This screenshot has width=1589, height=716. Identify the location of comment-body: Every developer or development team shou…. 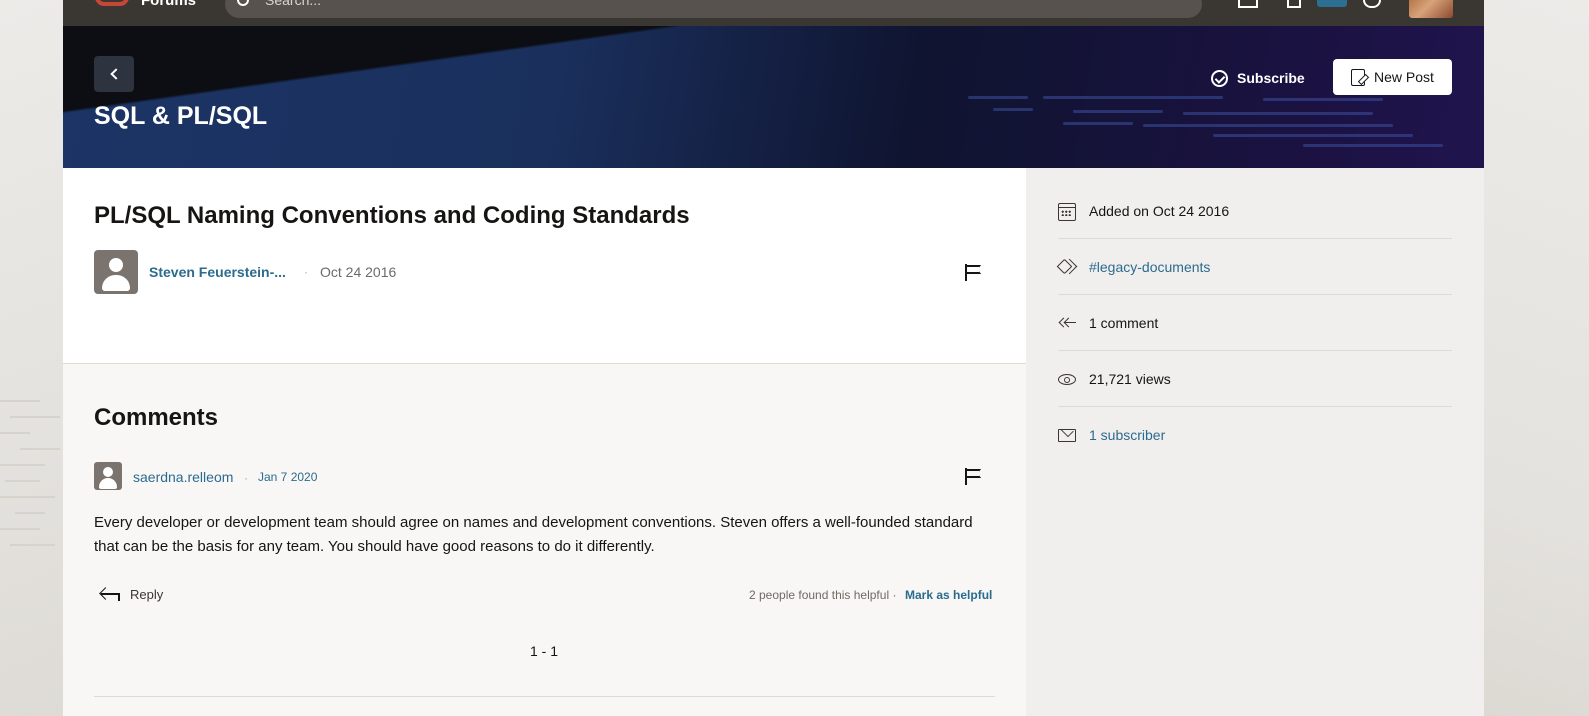
(533, 534).